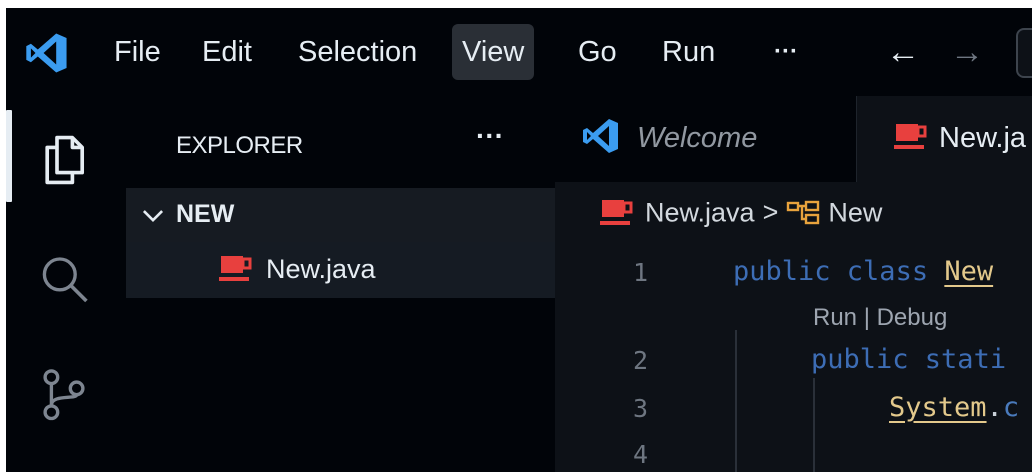  Describe the element at coordinates (967, 52) in the screenshot. I see `forward-arrow-icon: →` at that location.